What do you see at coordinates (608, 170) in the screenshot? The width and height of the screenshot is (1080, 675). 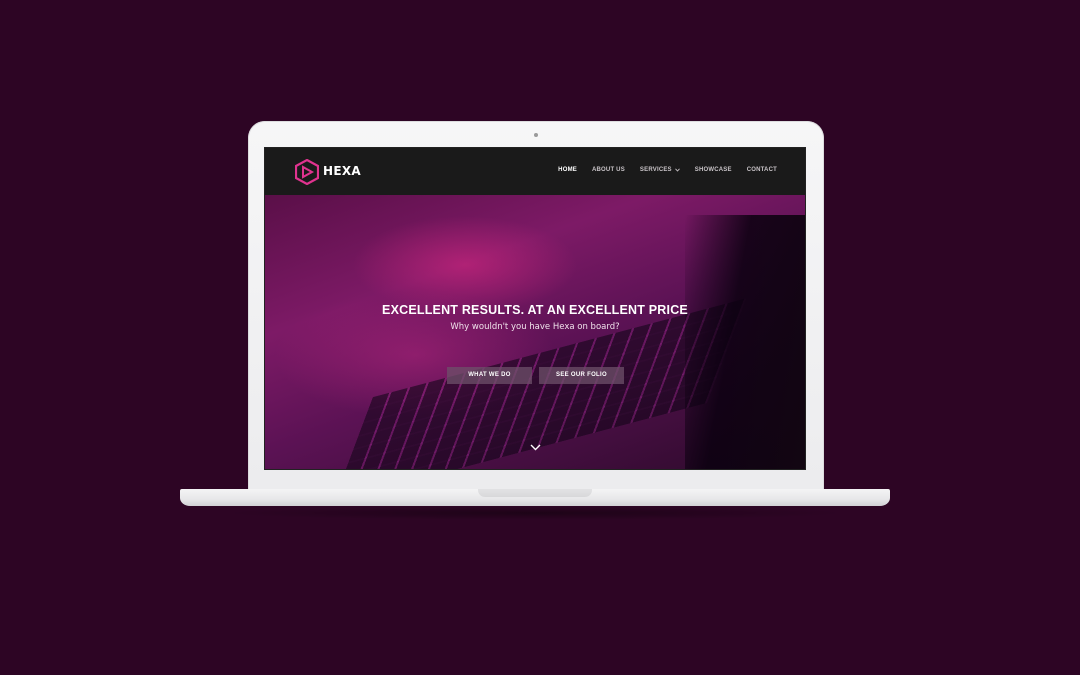 I see `nav-item-about-us: ABOUT US` at bounding box center [608, 170].